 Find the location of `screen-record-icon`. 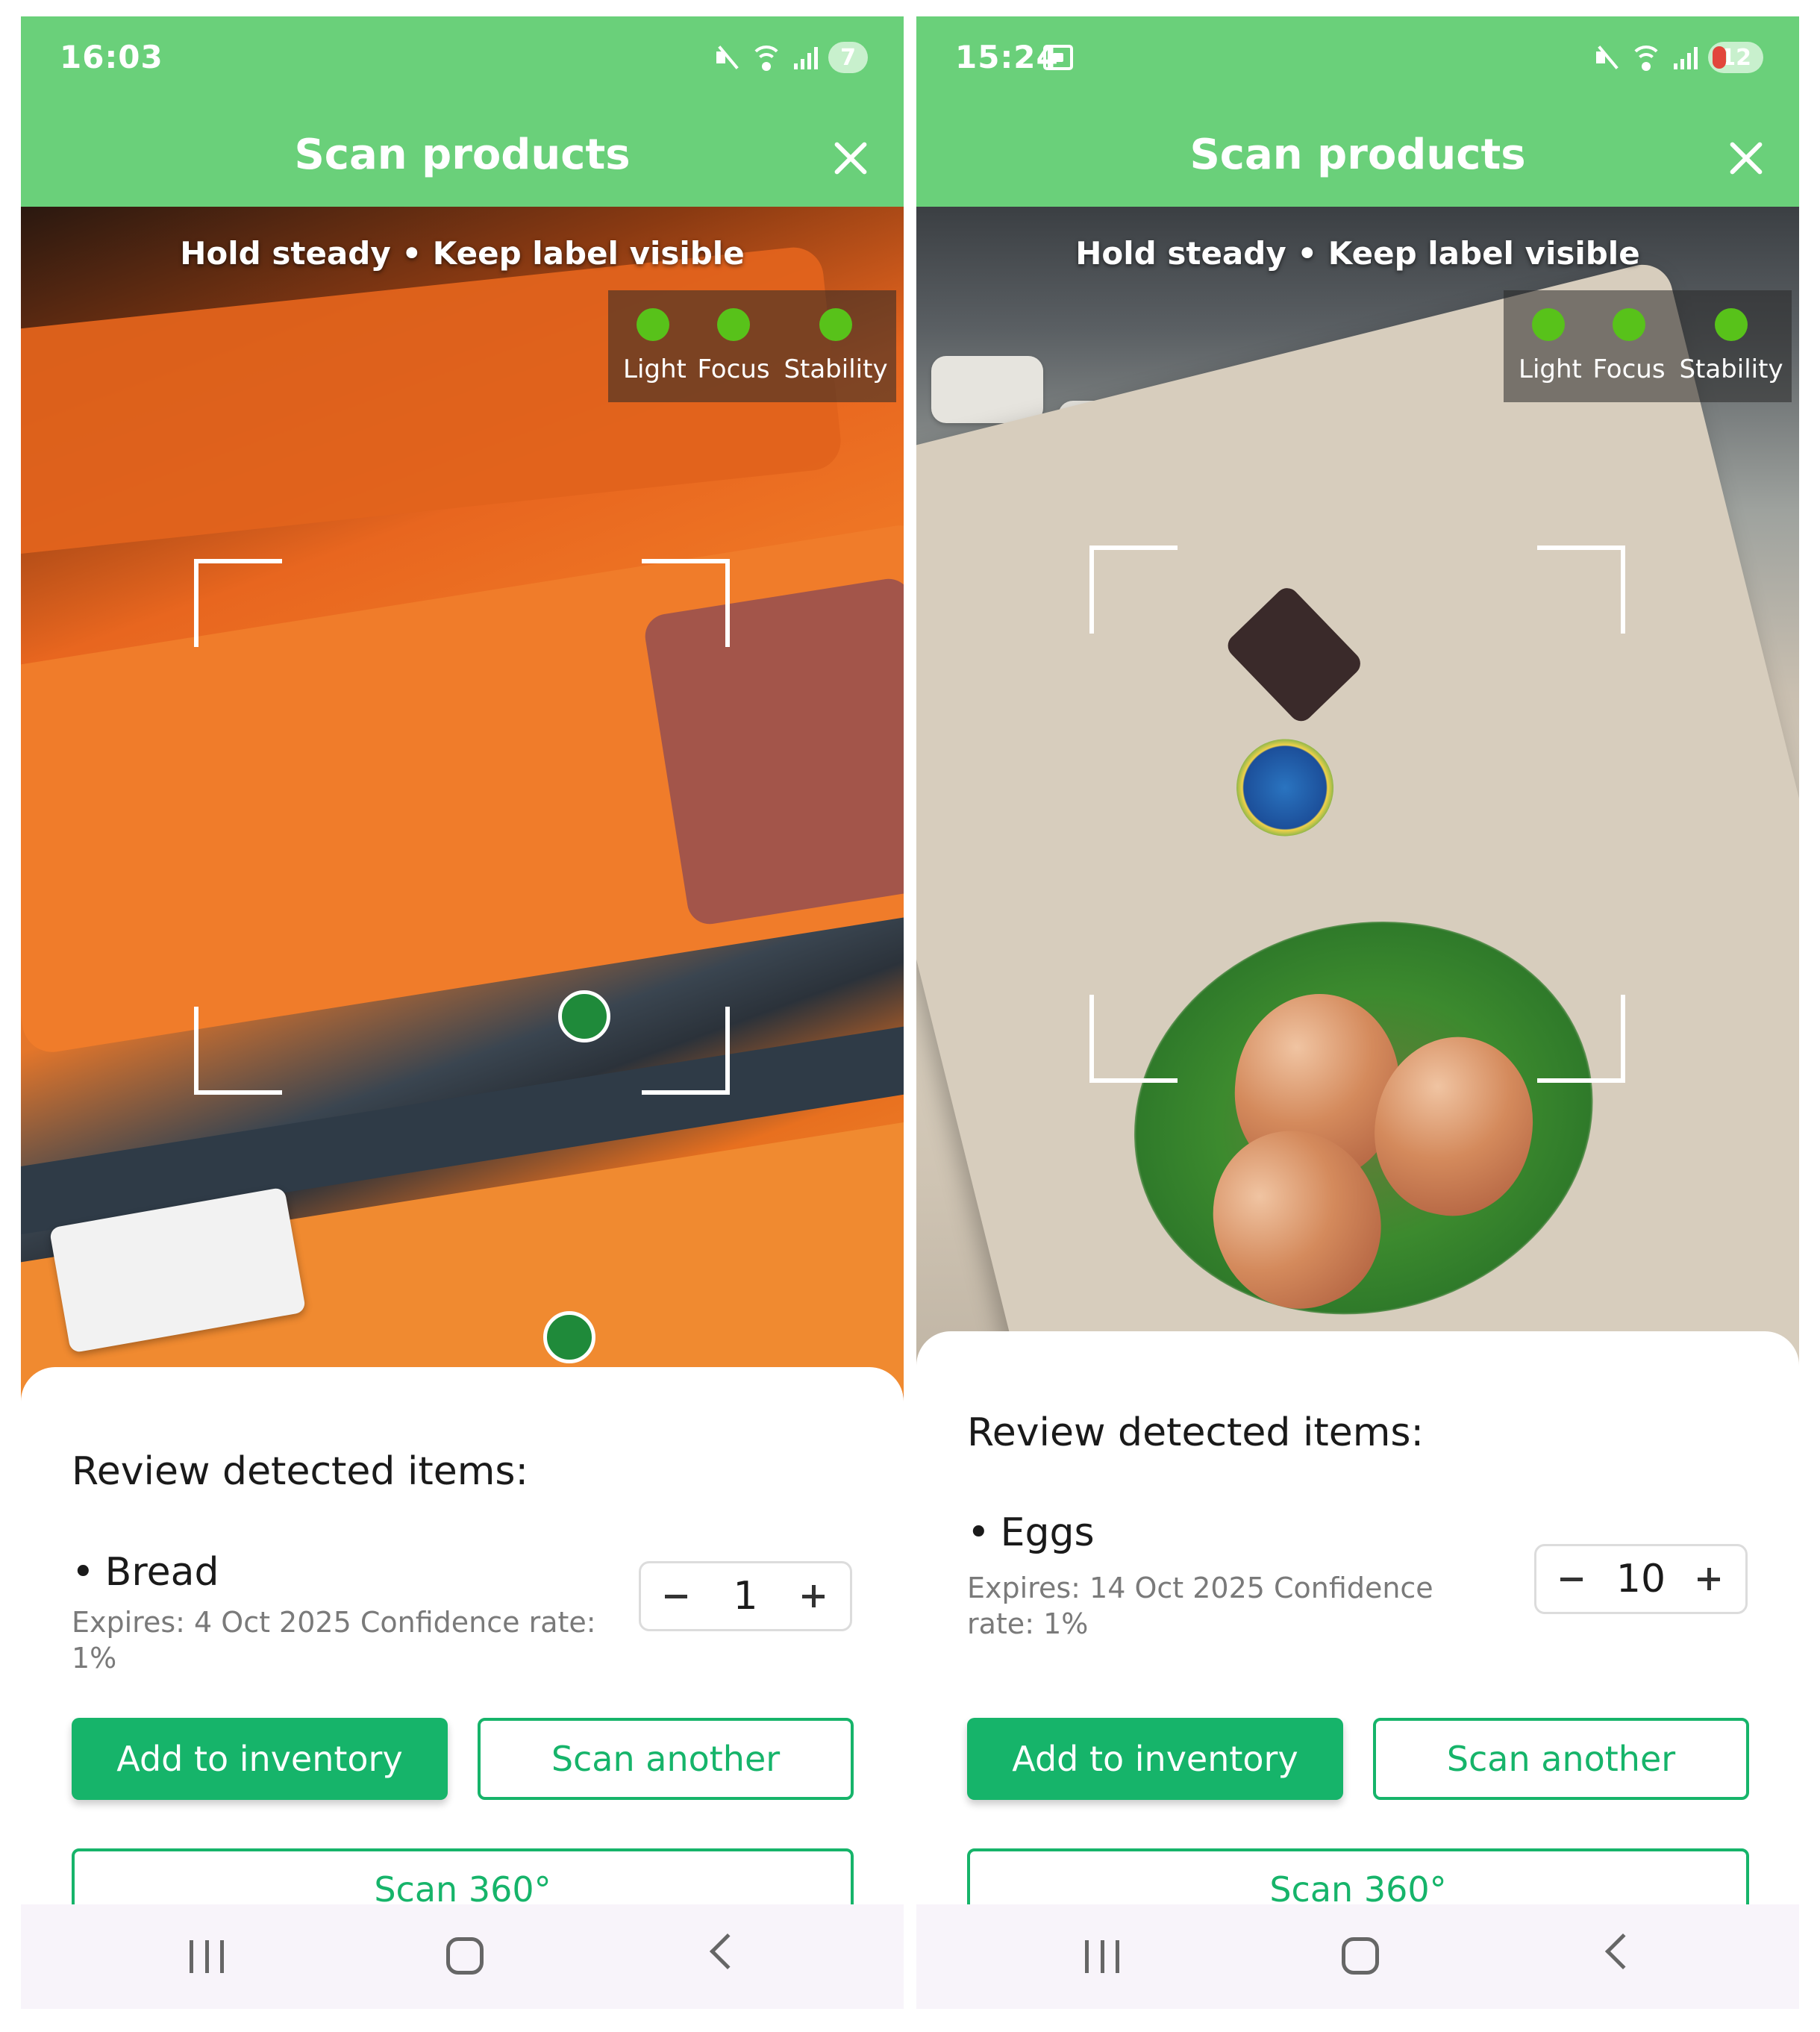

screen-record-icon is located at coordinates (1058, 57).